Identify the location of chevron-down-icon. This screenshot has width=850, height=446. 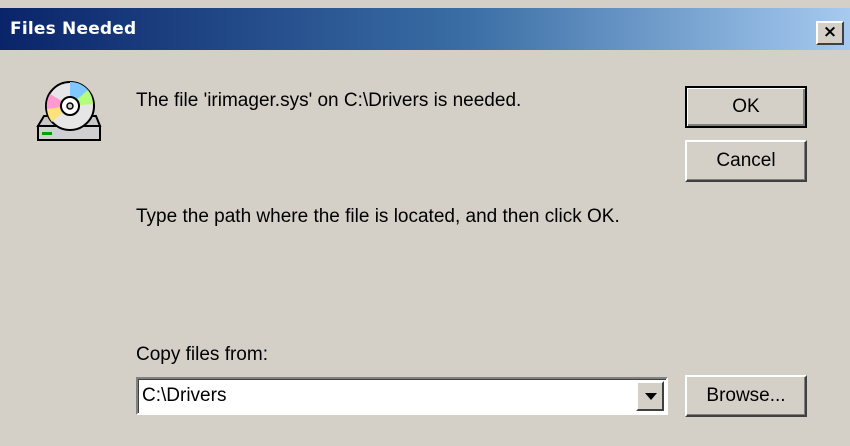
(651, 396).